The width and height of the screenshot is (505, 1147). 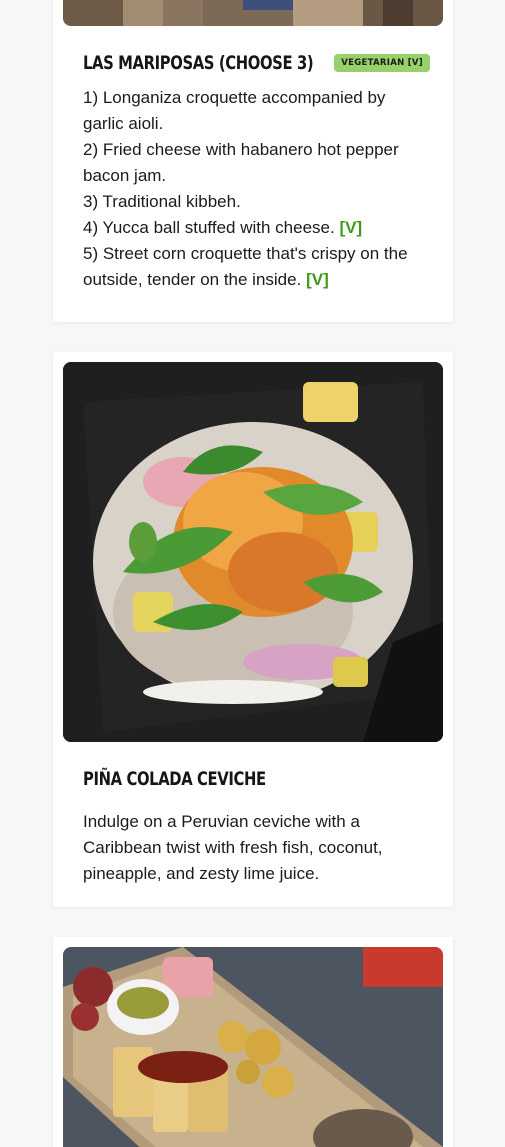 What do you see at coordinates (162, 201) in the screenshot?
I see `option-line: 3) Traditional kibbeh.` at bounding box center [162, 201].